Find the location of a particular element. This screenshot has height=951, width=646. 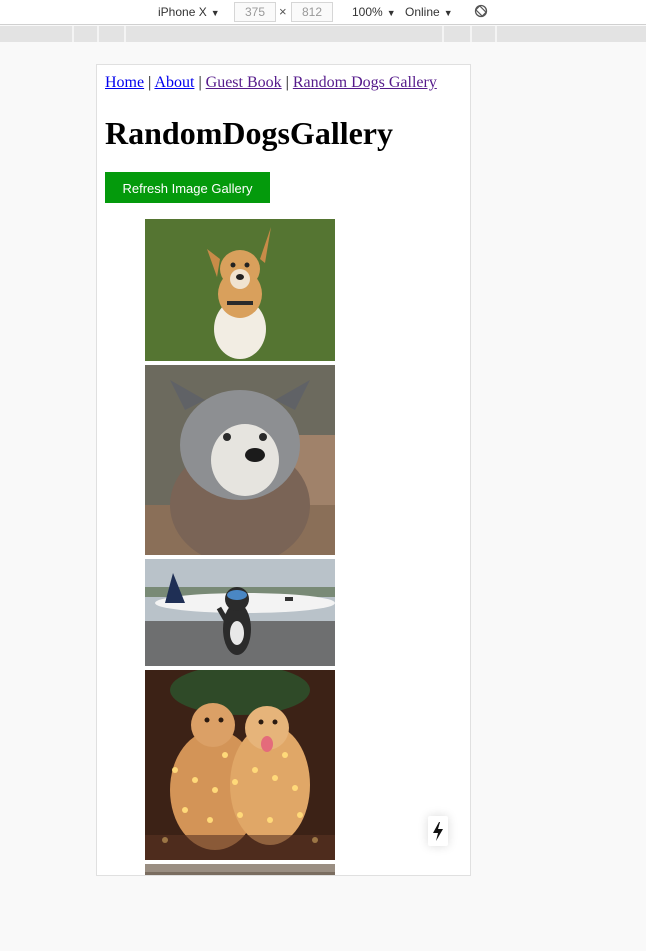

refresh-gallery-button: Refresh Image Gallery is located at coordinates (187, 187).